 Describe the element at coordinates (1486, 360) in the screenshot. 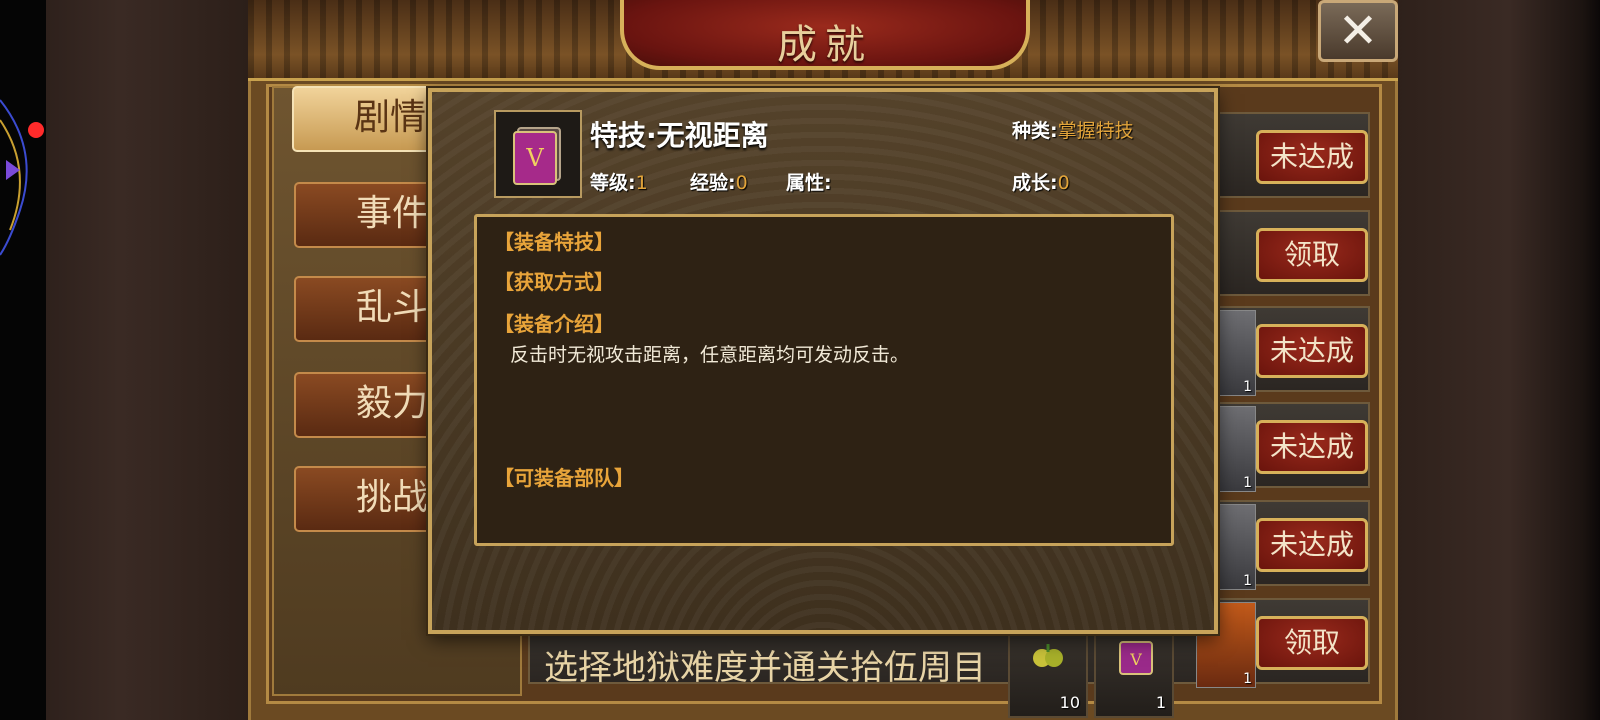

I see `right-backdrop` at that location.